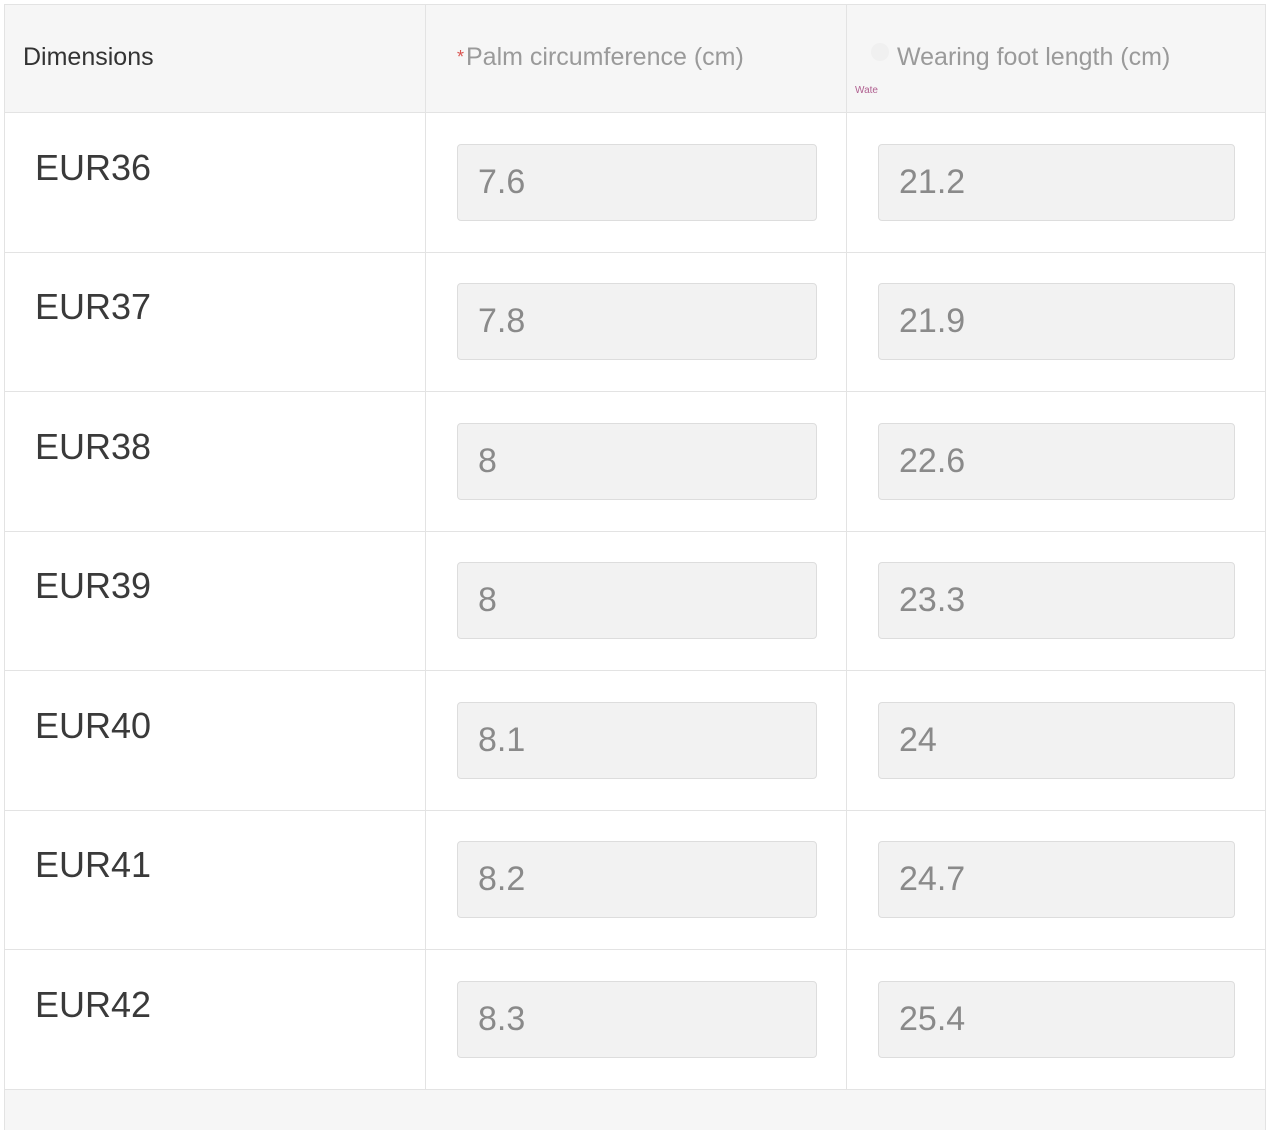 Image resolution: width=1275 pixels, height=1133 pixels. I want to click on header-foot-hint: Wate, so click(866, 90).